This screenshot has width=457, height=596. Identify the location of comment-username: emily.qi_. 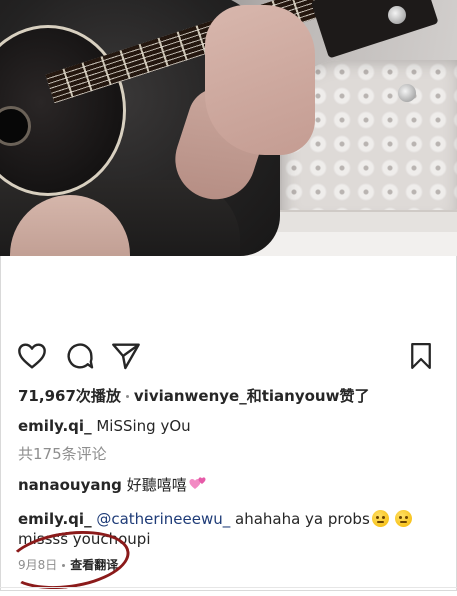
(55, 519).